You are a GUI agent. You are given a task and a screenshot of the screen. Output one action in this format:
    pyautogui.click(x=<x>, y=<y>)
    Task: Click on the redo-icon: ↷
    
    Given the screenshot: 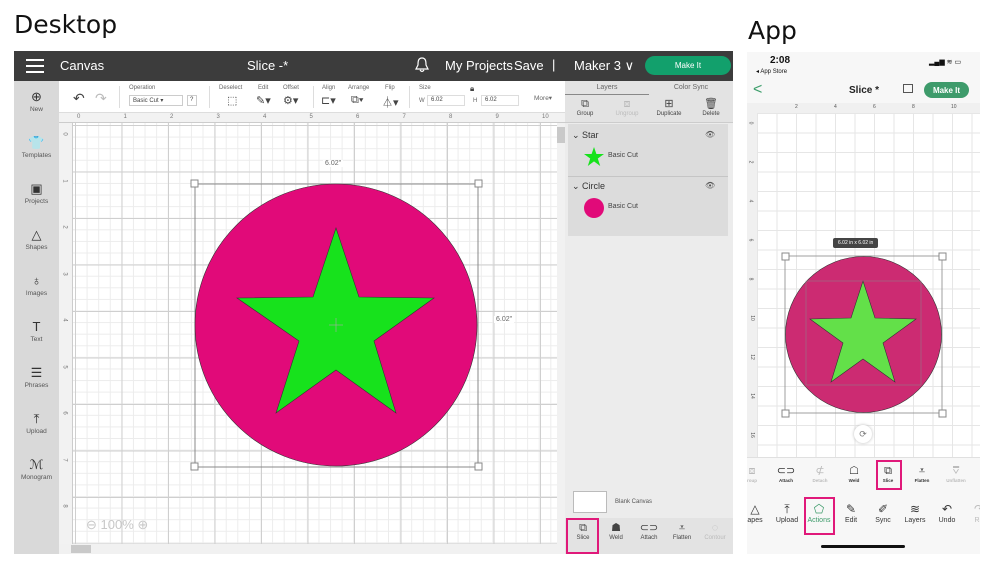 What is the action you would take?
    pyautogui.click(x=101, y=98)
    